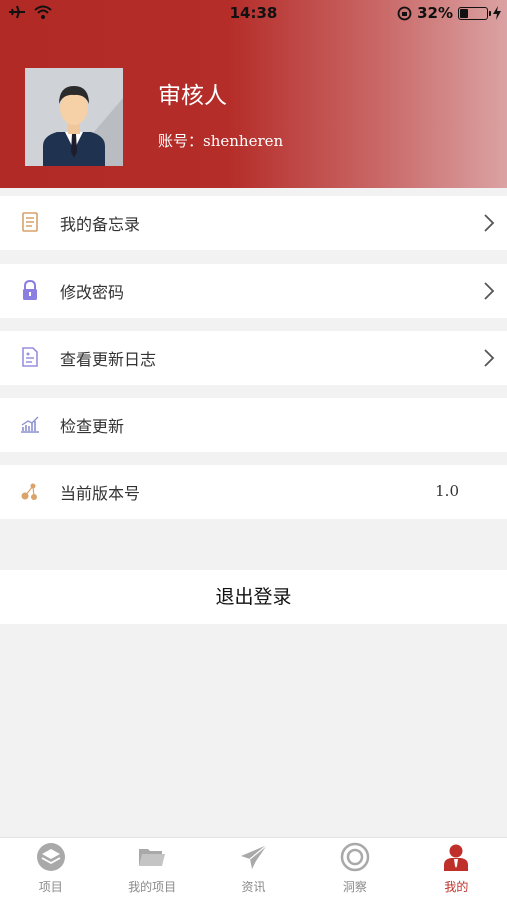  What do you see at coordinates (30, 357) in the screenshot?
I see `log-document-icon` at bounding box center [30, 357].